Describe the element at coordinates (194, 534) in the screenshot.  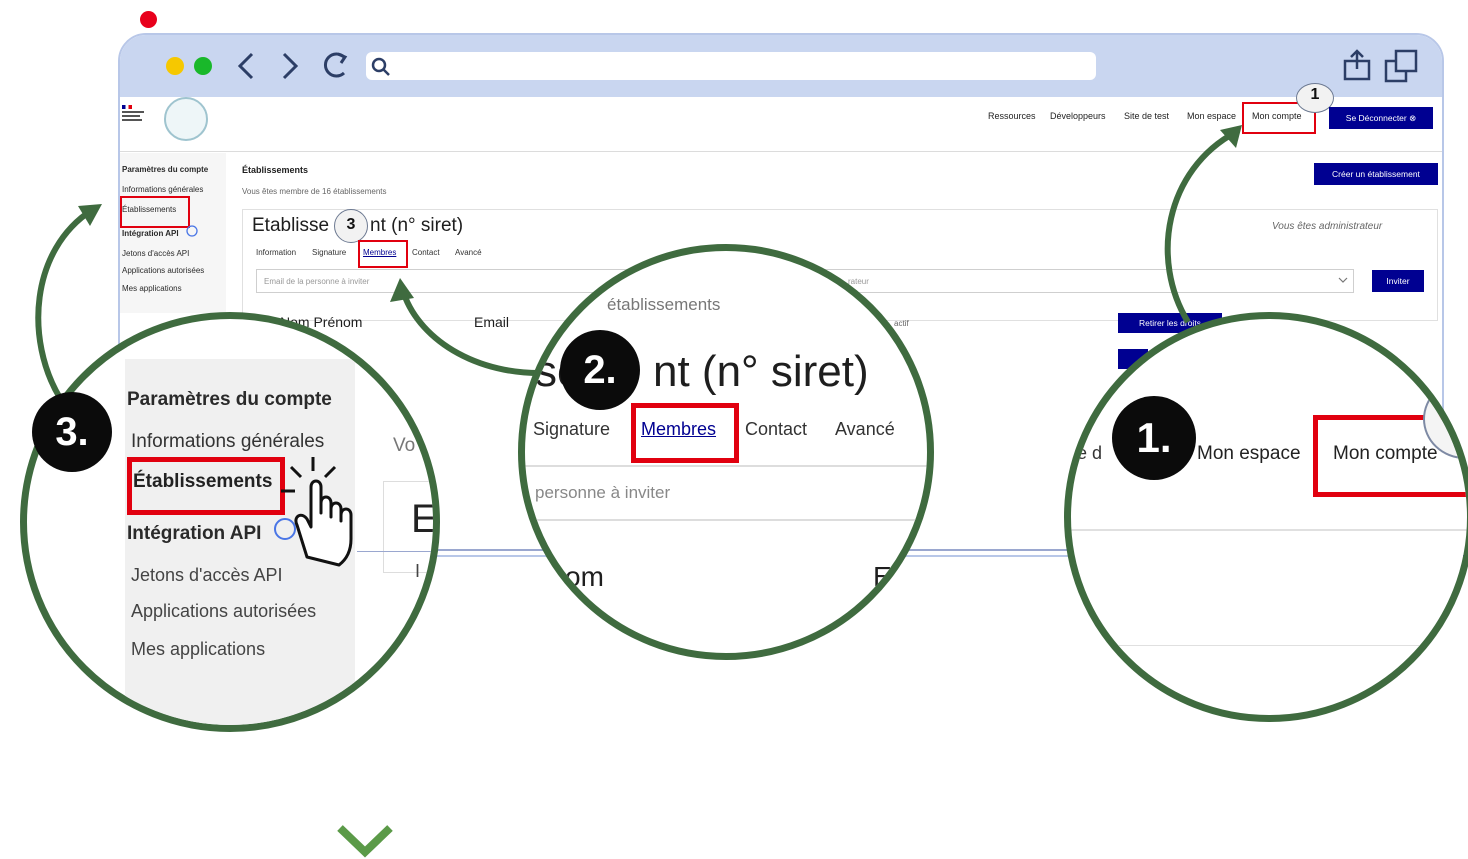
I see `zoom3-item-integration: Intégration API` at that location.